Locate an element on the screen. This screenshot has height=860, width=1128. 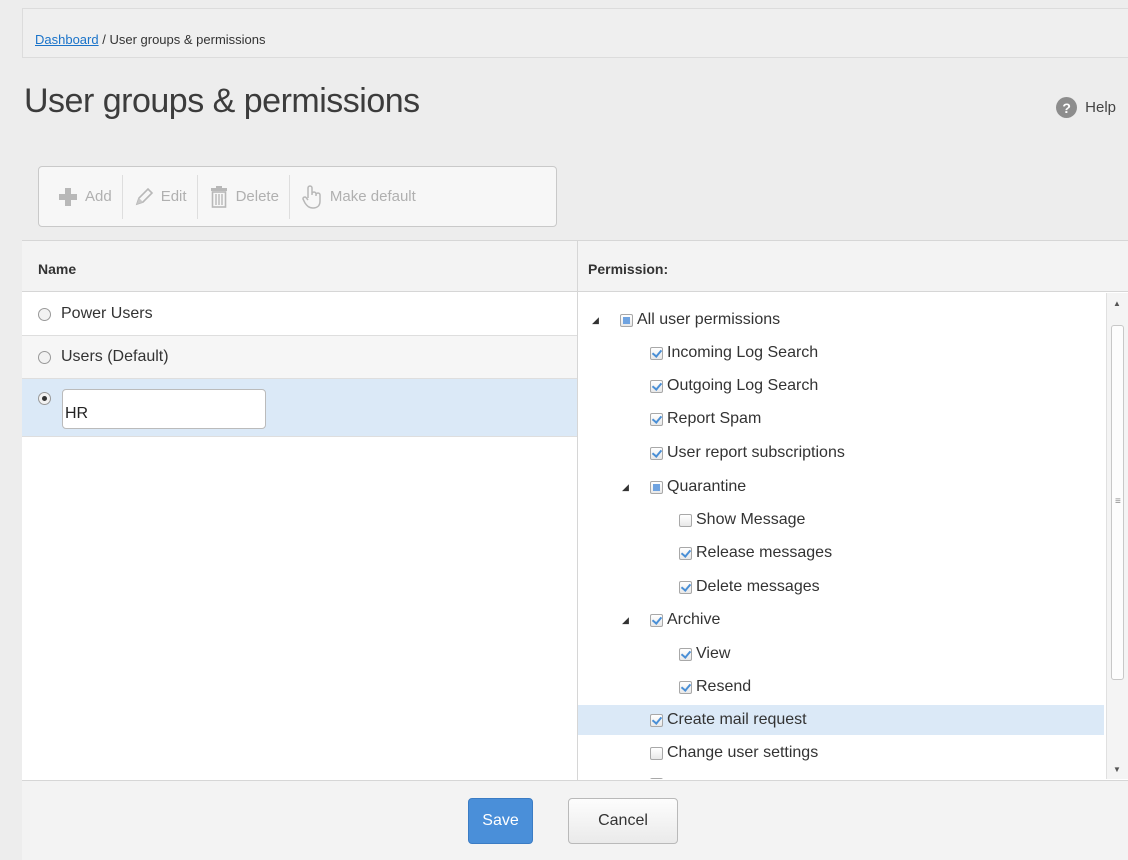
help-icon: ? is located at coordinates (1067, 107).